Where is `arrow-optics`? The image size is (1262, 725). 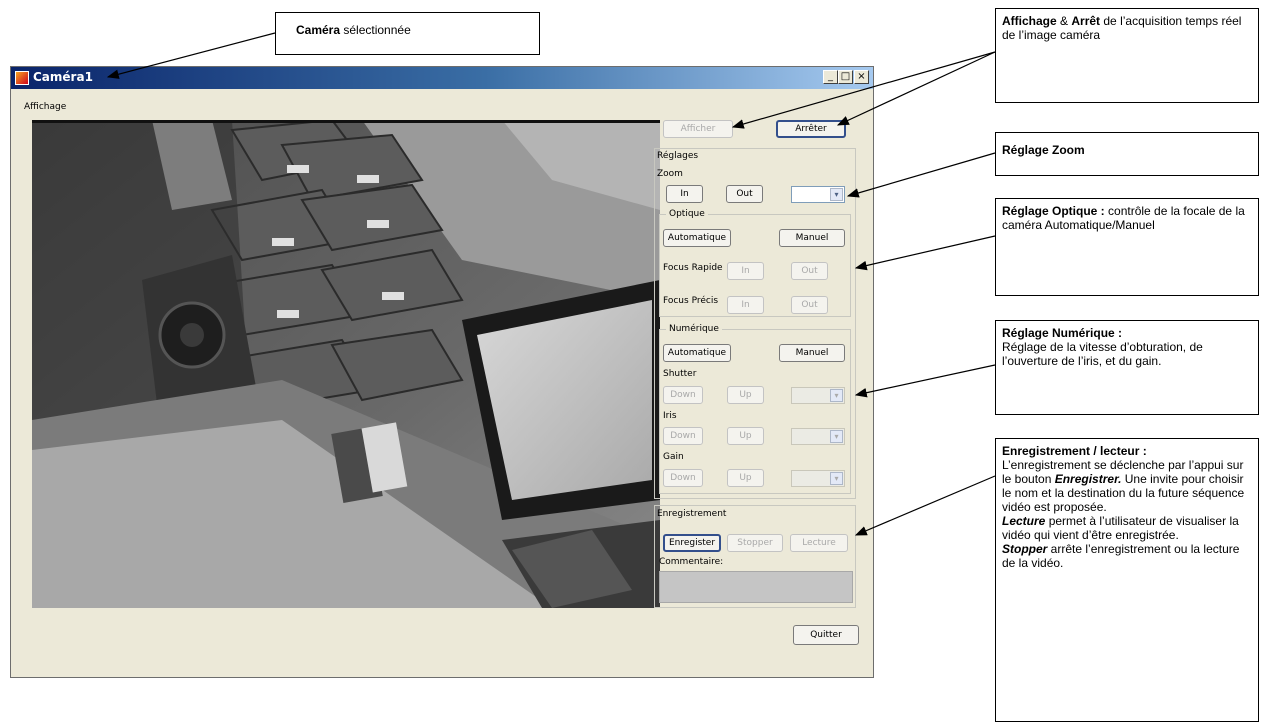
arrow-optics is located at coordinates (925, 253).